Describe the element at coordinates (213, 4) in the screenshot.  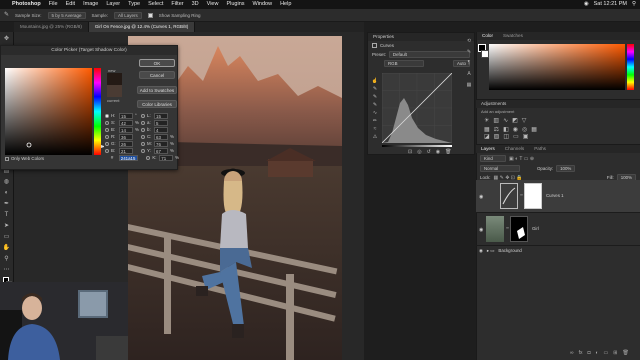
I see `menu-view: View` at that location.